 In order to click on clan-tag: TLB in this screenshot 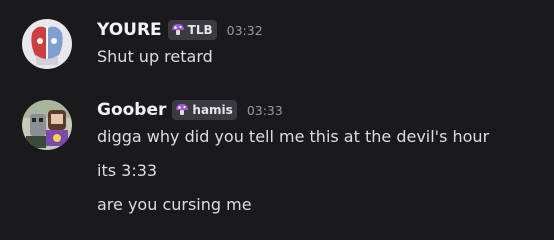, I will do `click(192, 30)`.